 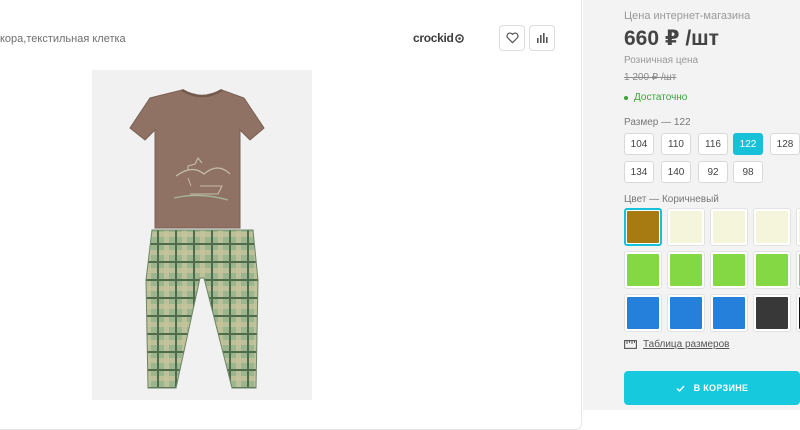 I want to click on brand-mark-icon, so click(x=459, y=38).